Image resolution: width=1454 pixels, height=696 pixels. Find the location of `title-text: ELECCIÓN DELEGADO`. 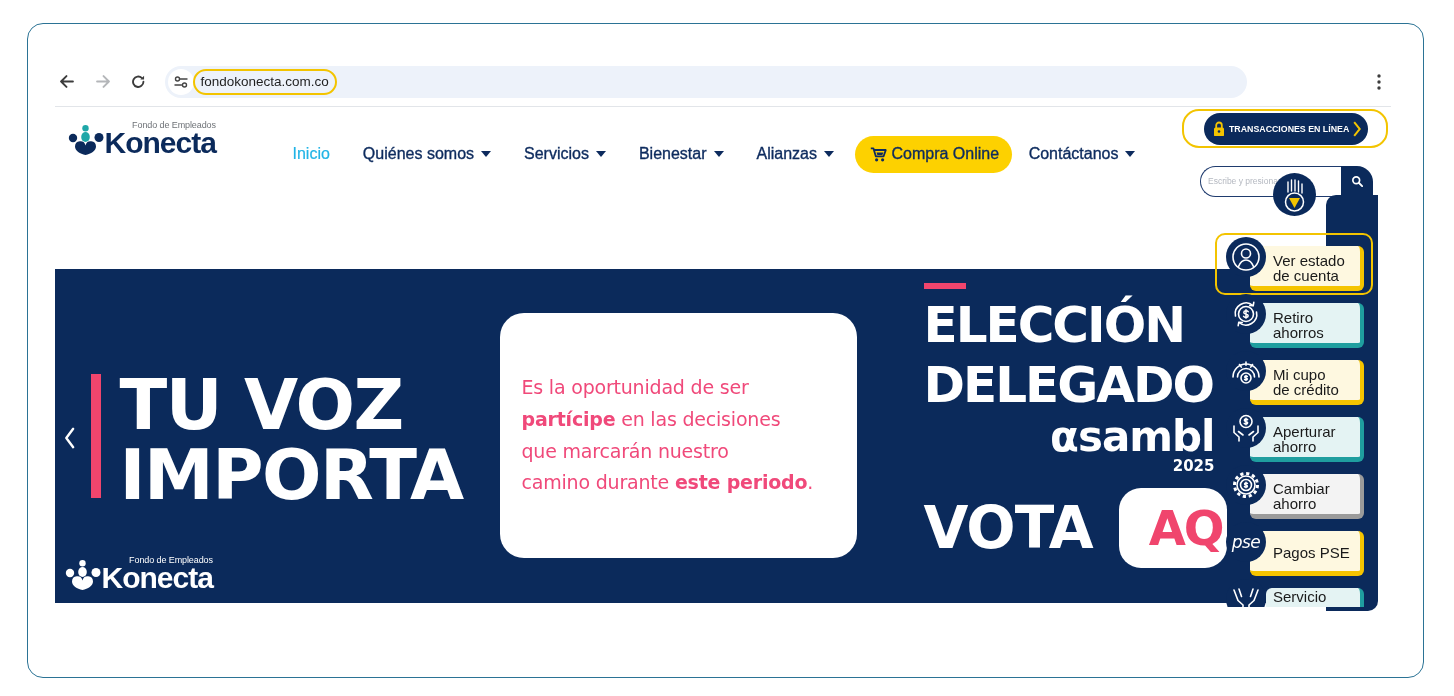

title-text: ELECCIÓN DELEGADO is located at coordinates (1068, 354).